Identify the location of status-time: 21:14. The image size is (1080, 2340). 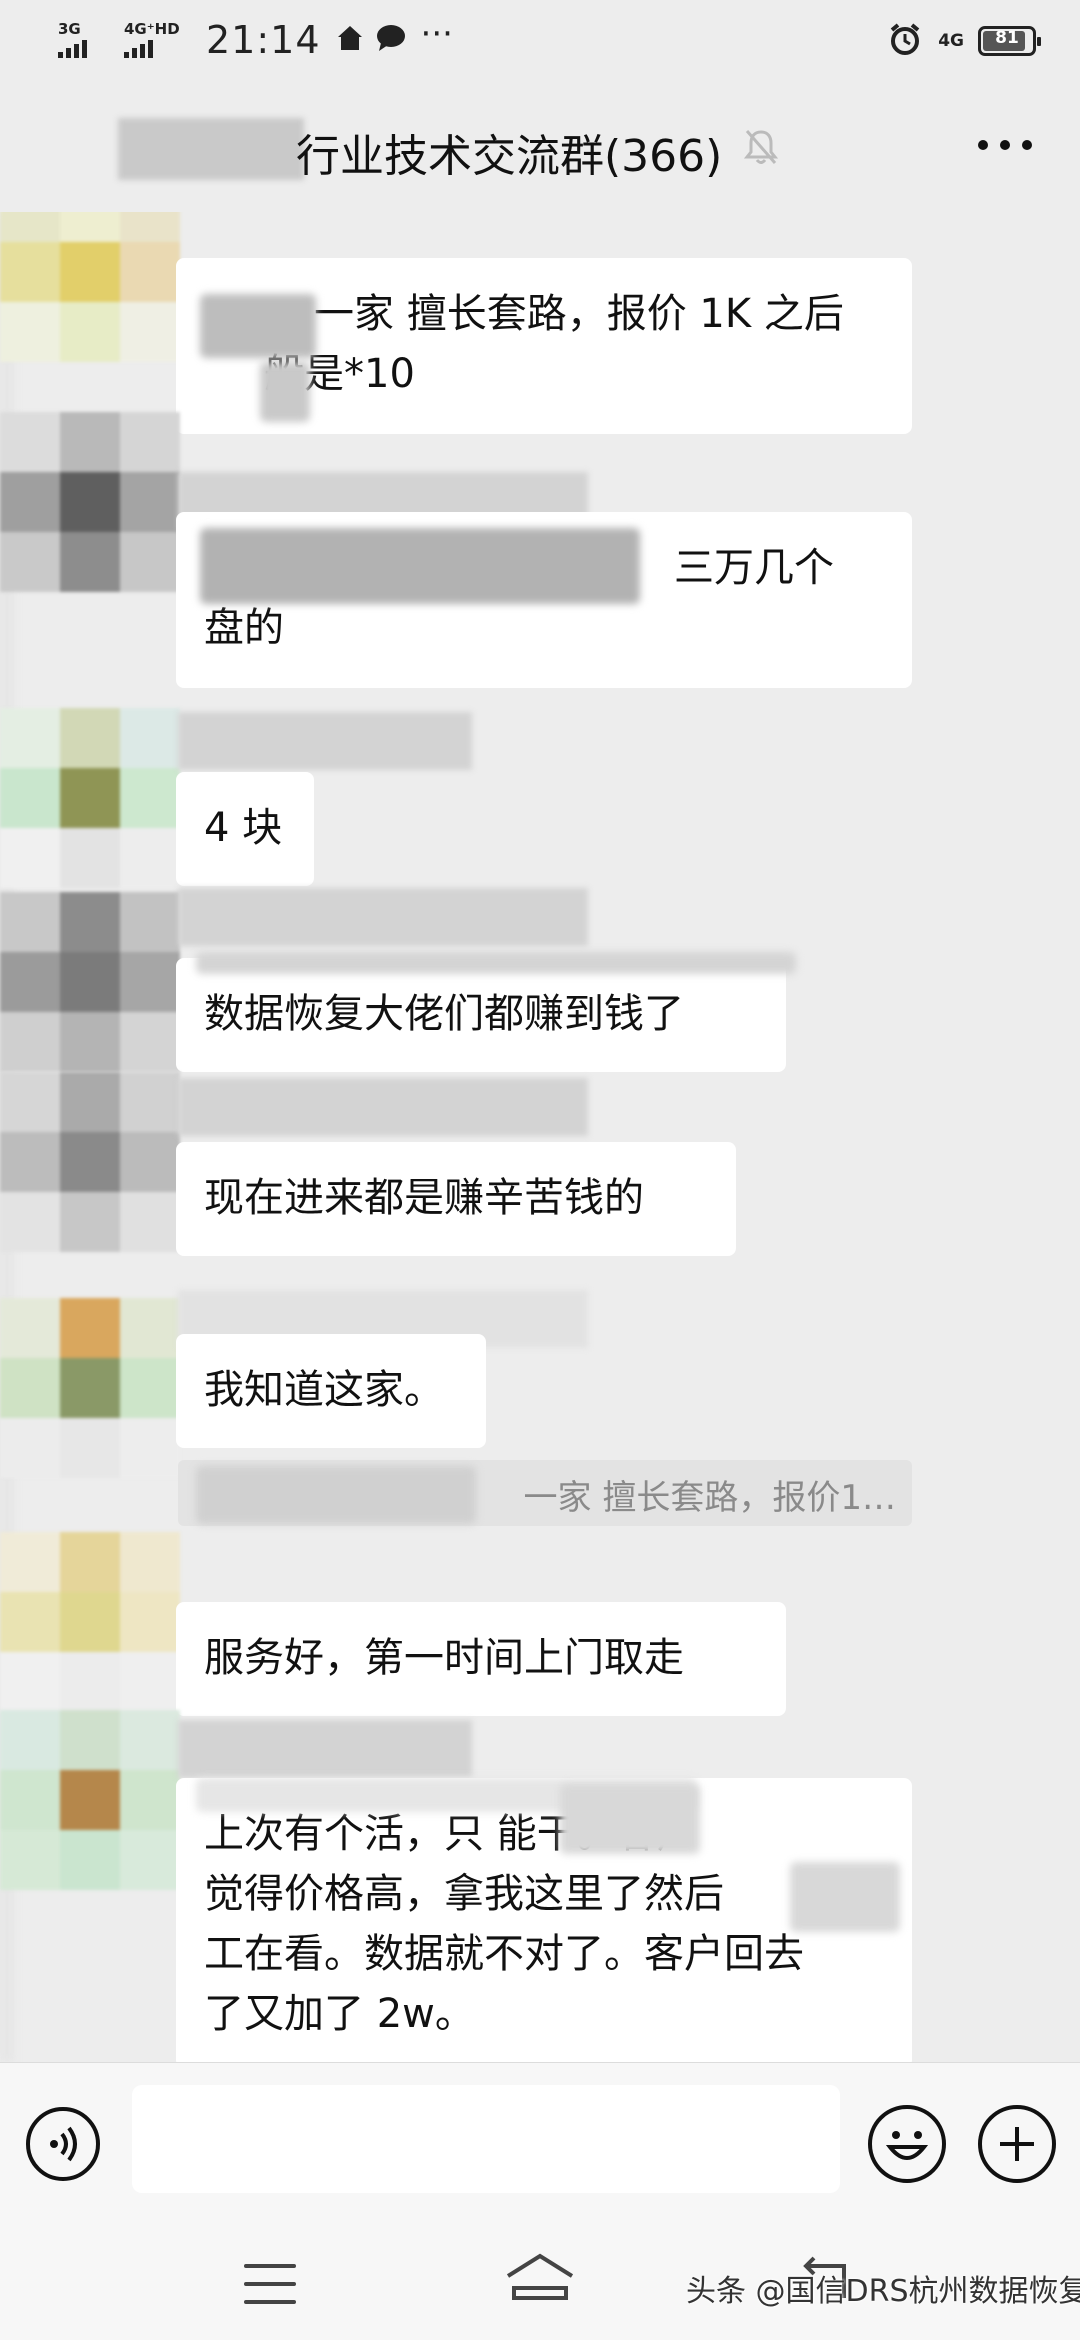
(263, 40).